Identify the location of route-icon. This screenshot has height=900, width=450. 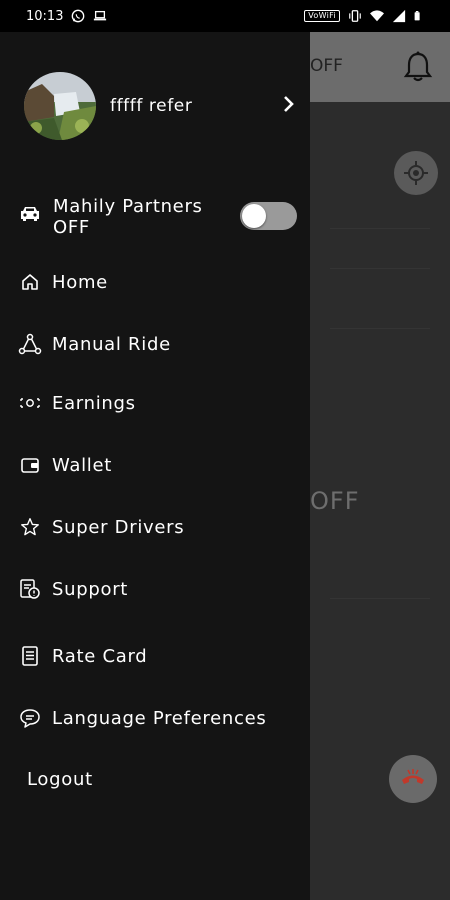
(30, 344).